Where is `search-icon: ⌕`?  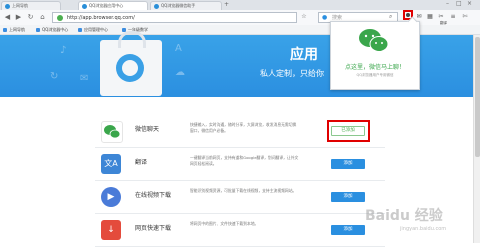 search-icon: ⌕ is located at coordinates (390, 17).